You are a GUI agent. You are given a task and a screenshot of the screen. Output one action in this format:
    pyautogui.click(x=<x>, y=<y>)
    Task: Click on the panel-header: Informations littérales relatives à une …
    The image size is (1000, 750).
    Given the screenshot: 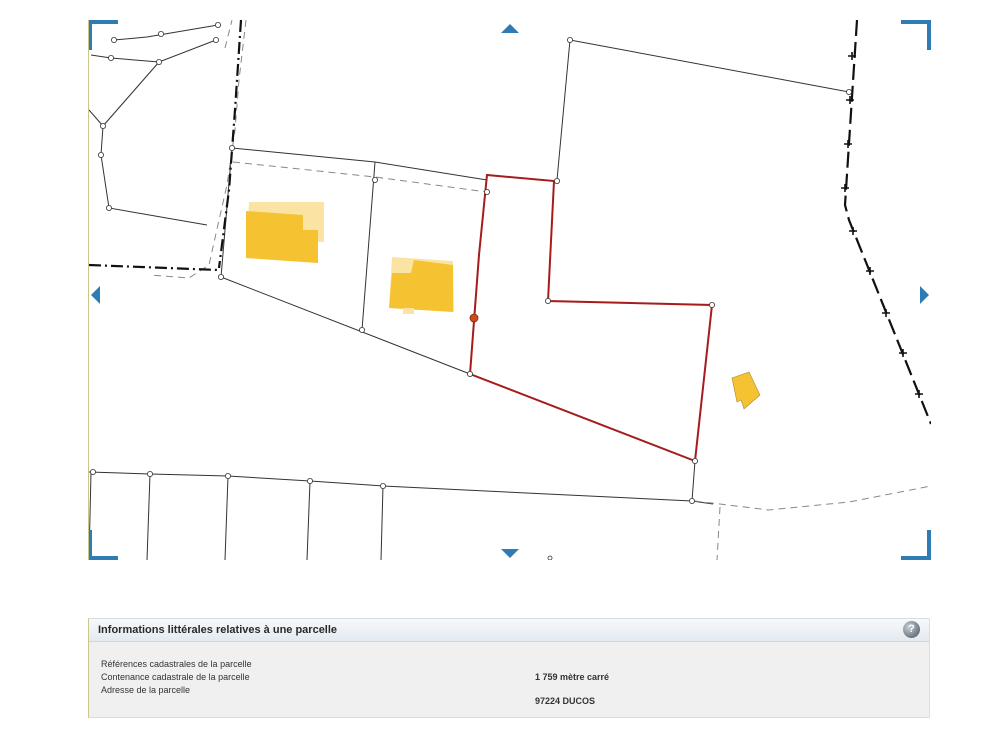 What is the action you would take?
    pyautogui.click(x=509, y=630)
    